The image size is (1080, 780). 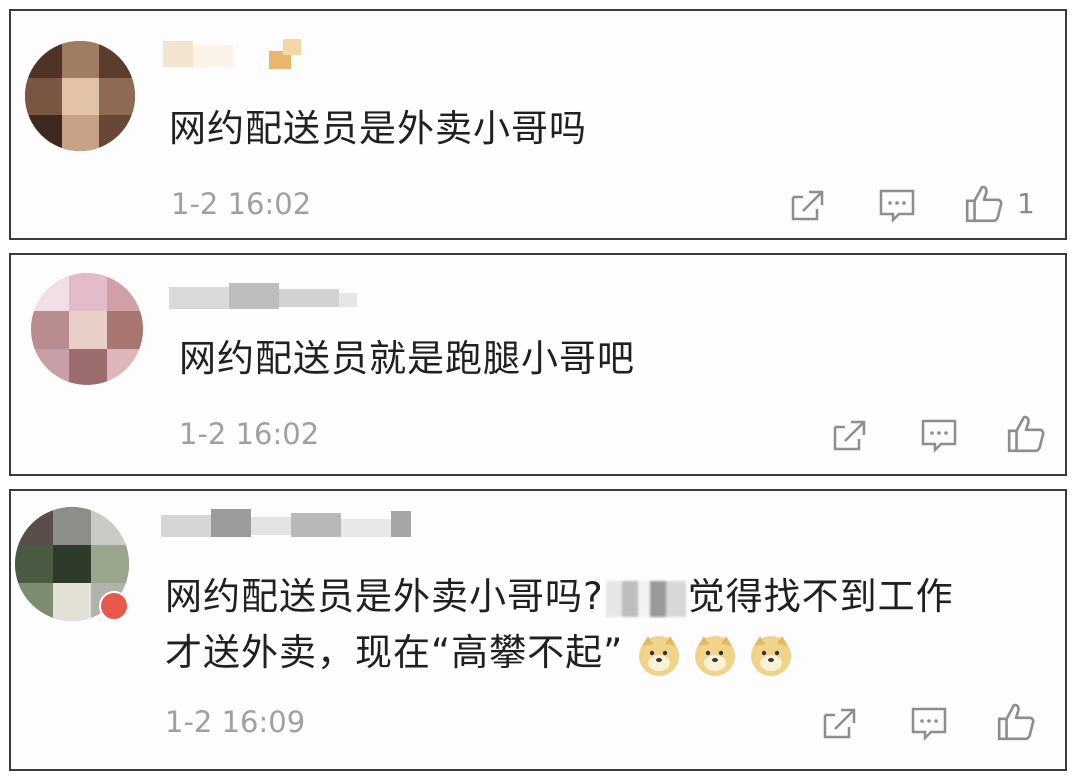 I want to click on comment-text: 网约配送员是外卖小哥吗? 觉得找不到工作, so click(x=559, y=597).